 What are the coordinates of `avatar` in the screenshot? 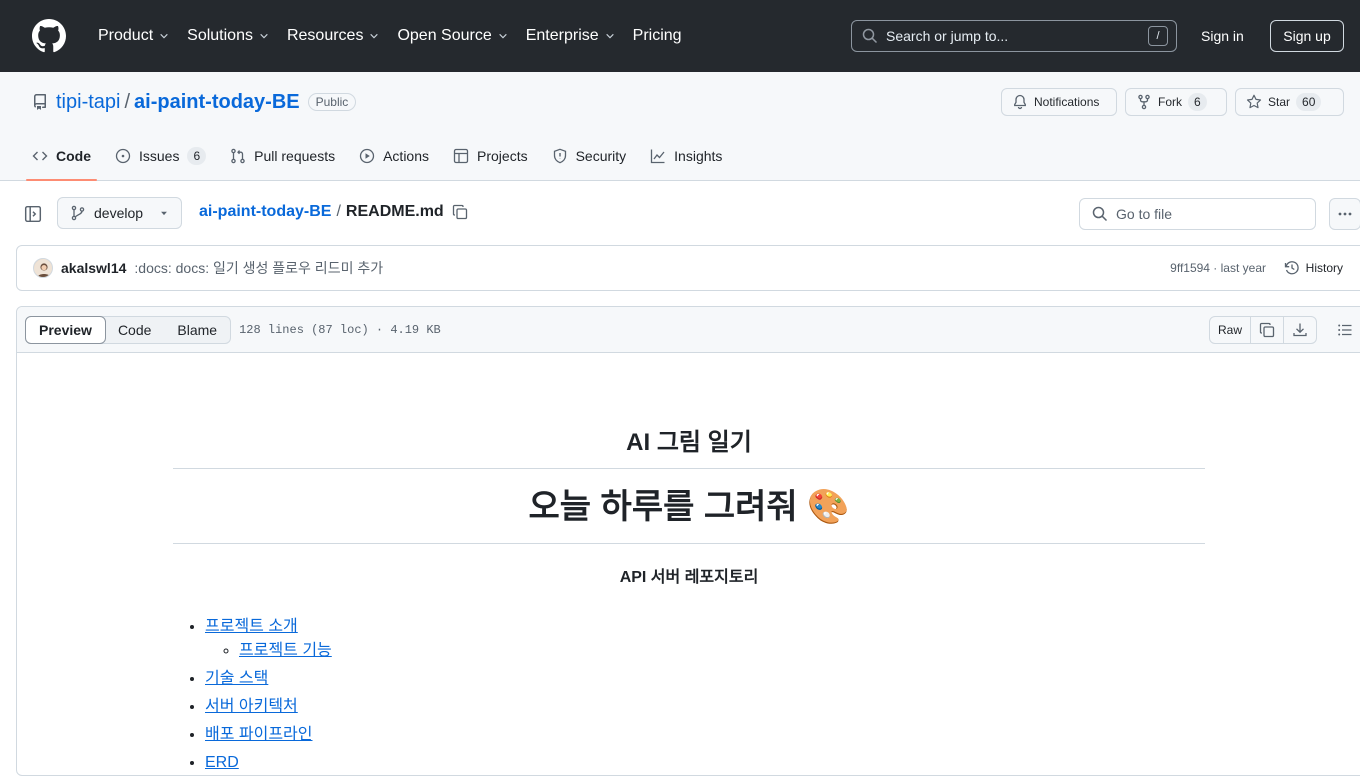 It's located at (43, 268).